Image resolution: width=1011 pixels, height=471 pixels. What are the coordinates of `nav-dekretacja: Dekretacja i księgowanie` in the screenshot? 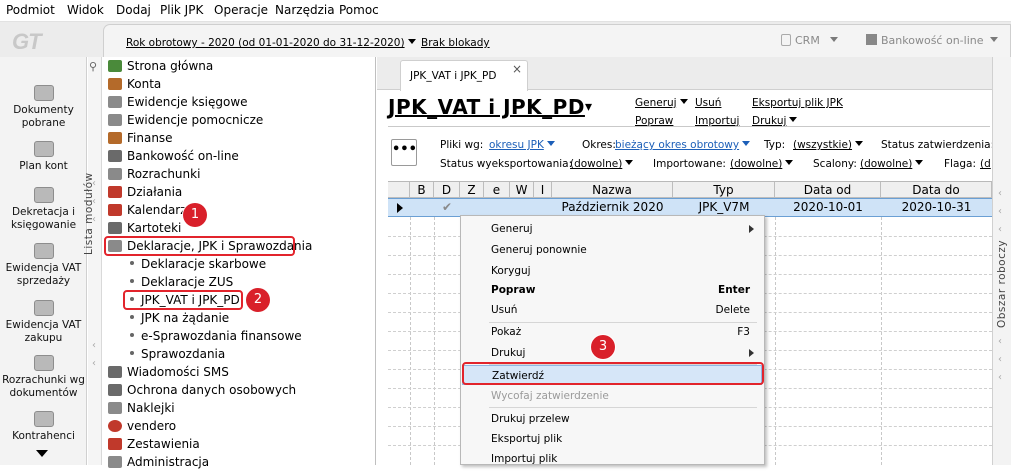 It's located at (43, 209).